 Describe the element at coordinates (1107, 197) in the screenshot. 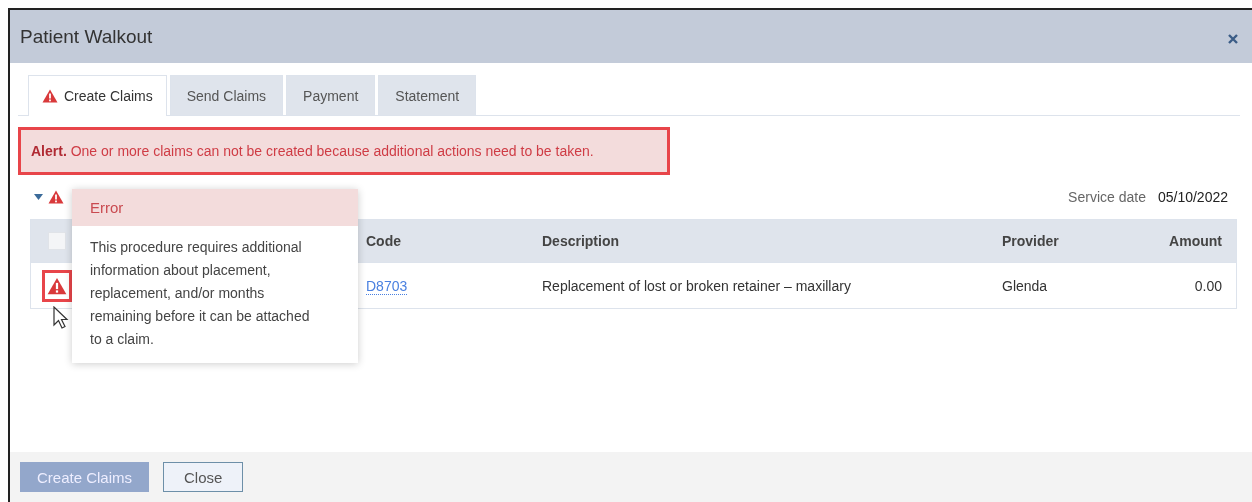

I see `service-date-label: Service date` at that location.